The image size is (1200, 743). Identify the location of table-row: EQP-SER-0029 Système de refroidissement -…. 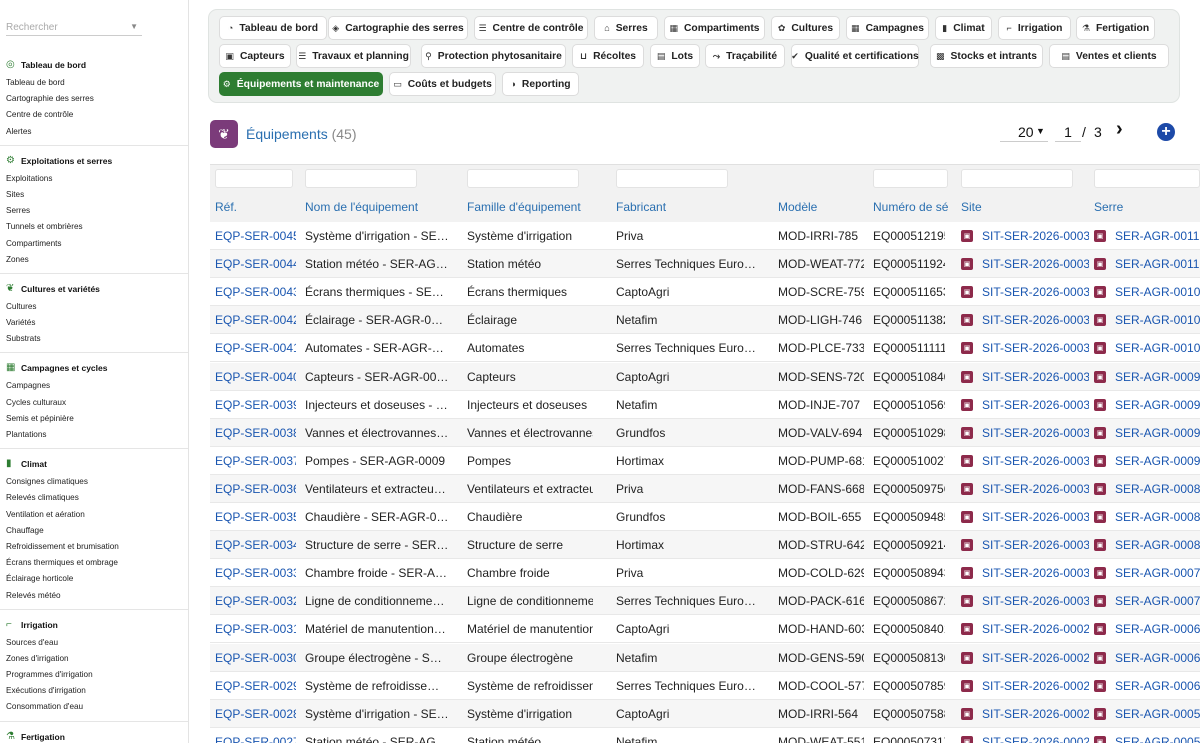
(705, 685).